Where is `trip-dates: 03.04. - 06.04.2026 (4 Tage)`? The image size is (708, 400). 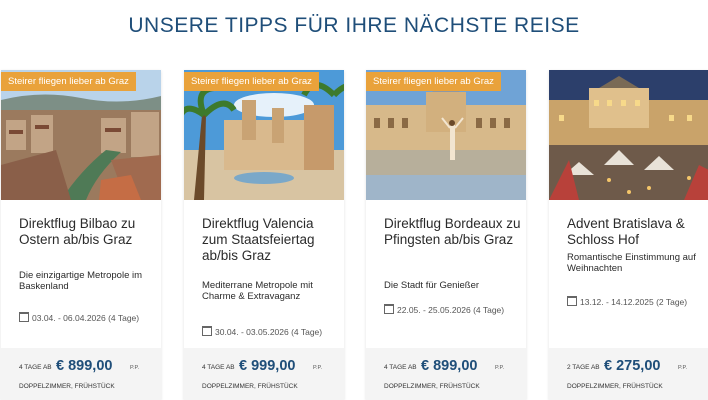 trip-dates: 03.04. - 06.04.2026 (4 Tage) is located at coordinates (79, 317).